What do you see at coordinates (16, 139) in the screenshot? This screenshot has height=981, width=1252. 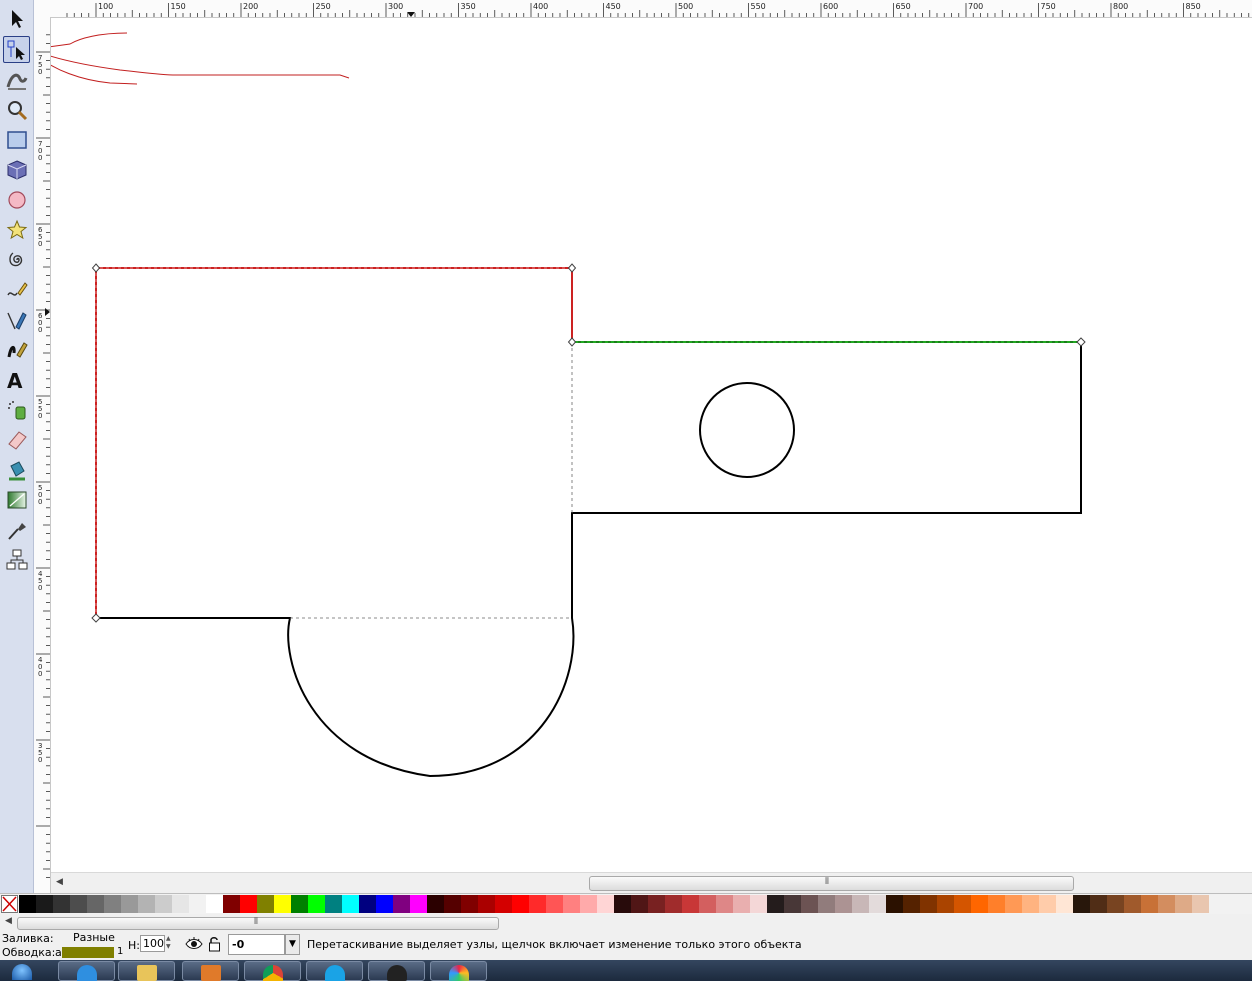 I see `rectangle-tool-icon` at bounding box center [16, 139].